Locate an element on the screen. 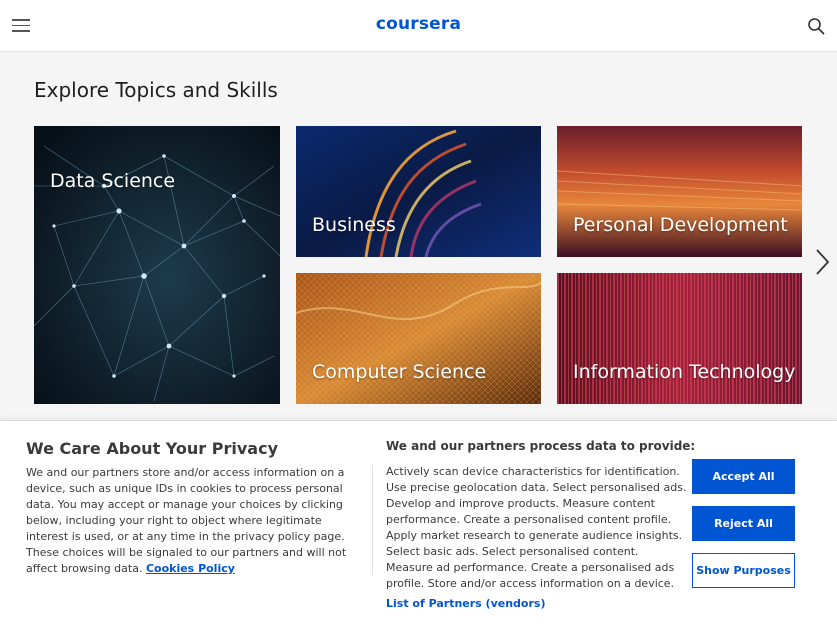 The height and width of the screenshot is (628, 837). network-background-image is located at coordinates (157, 265).